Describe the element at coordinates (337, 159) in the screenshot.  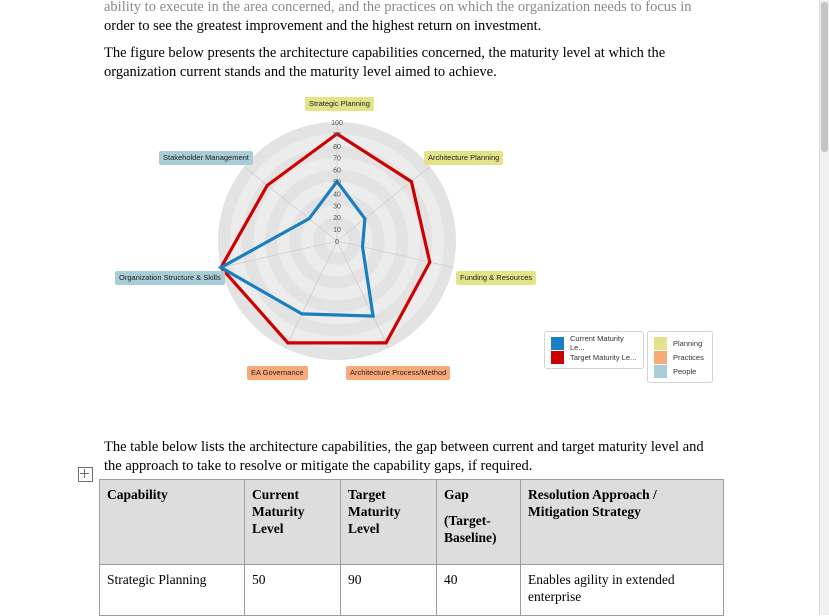
I see `svg-text: 70` at that location.